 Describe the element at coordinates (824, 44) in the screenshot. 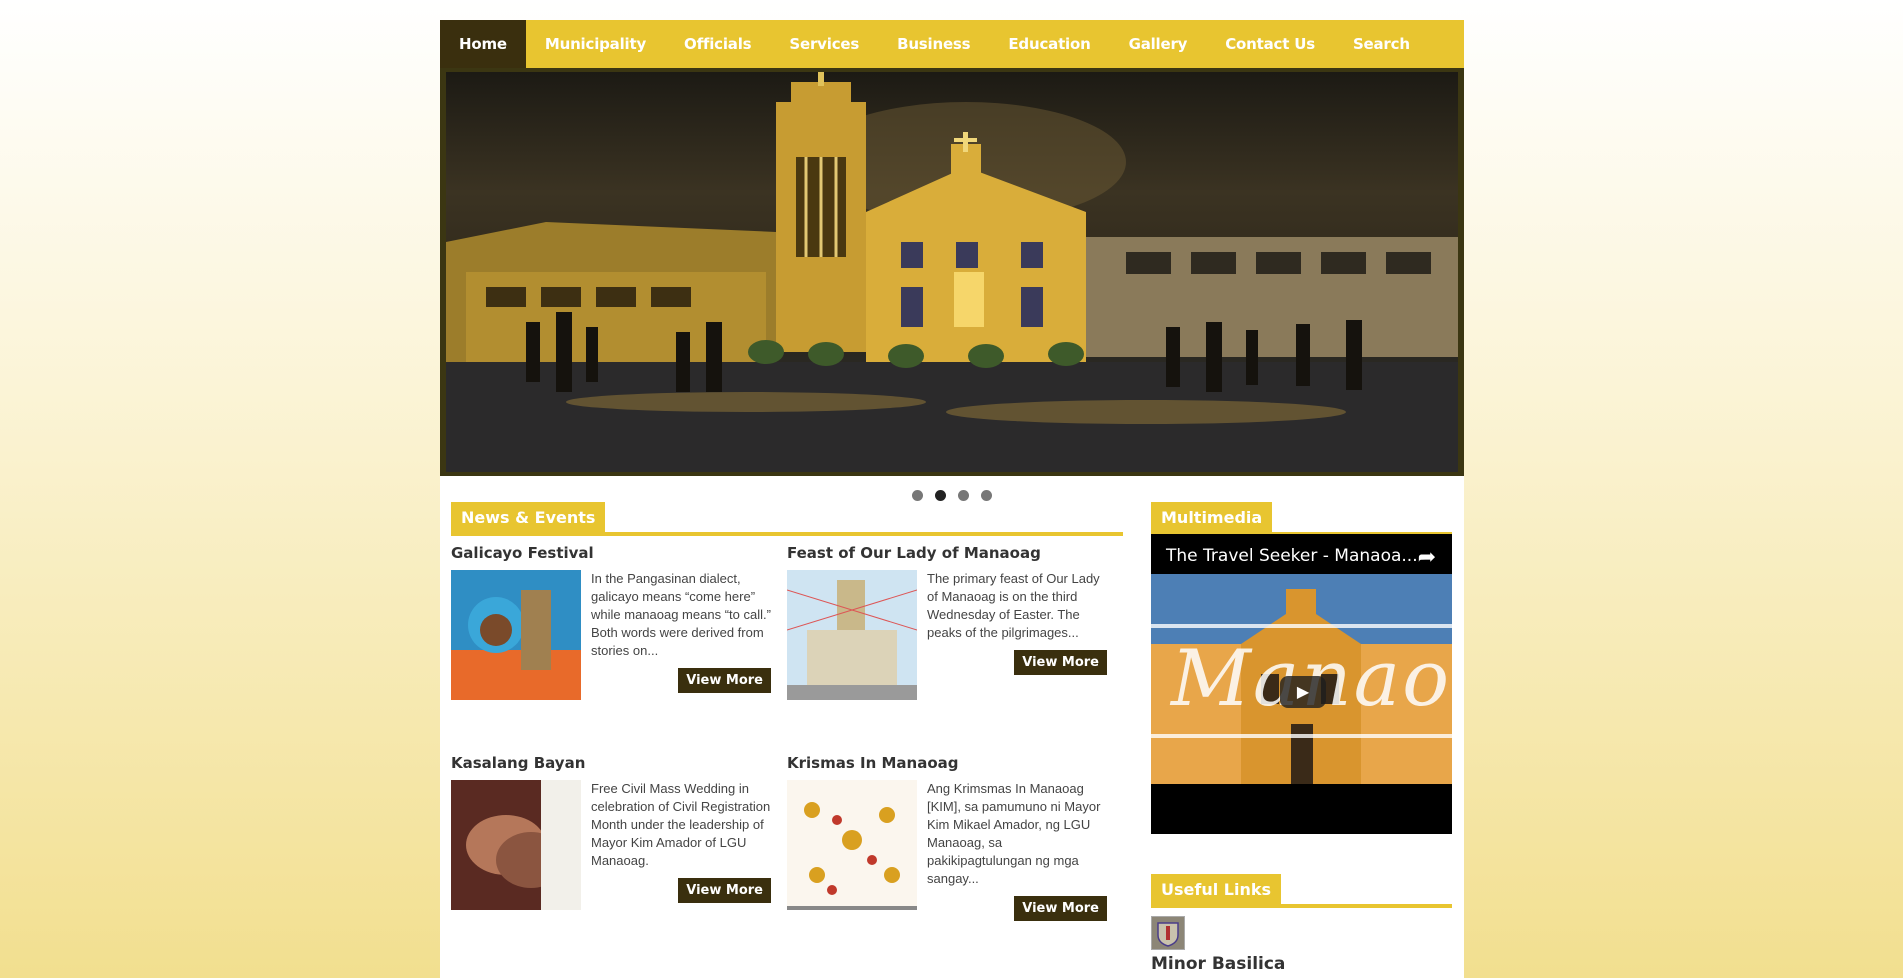

I see `nav-services: Services` at that location.